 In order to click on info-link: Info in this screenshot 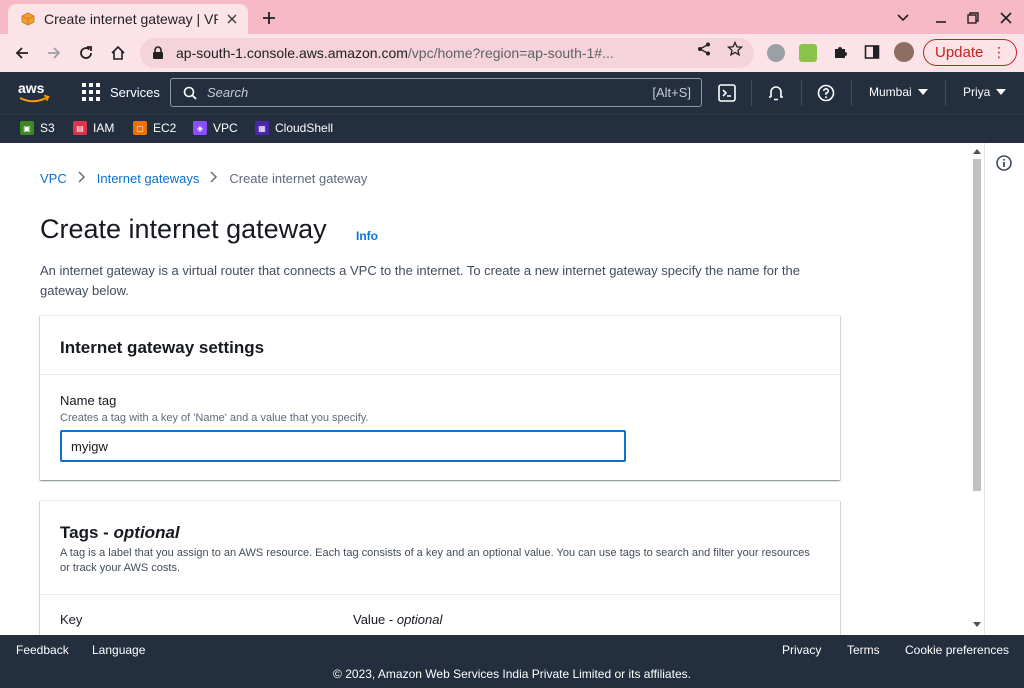, I will do `click(367, 236)`.